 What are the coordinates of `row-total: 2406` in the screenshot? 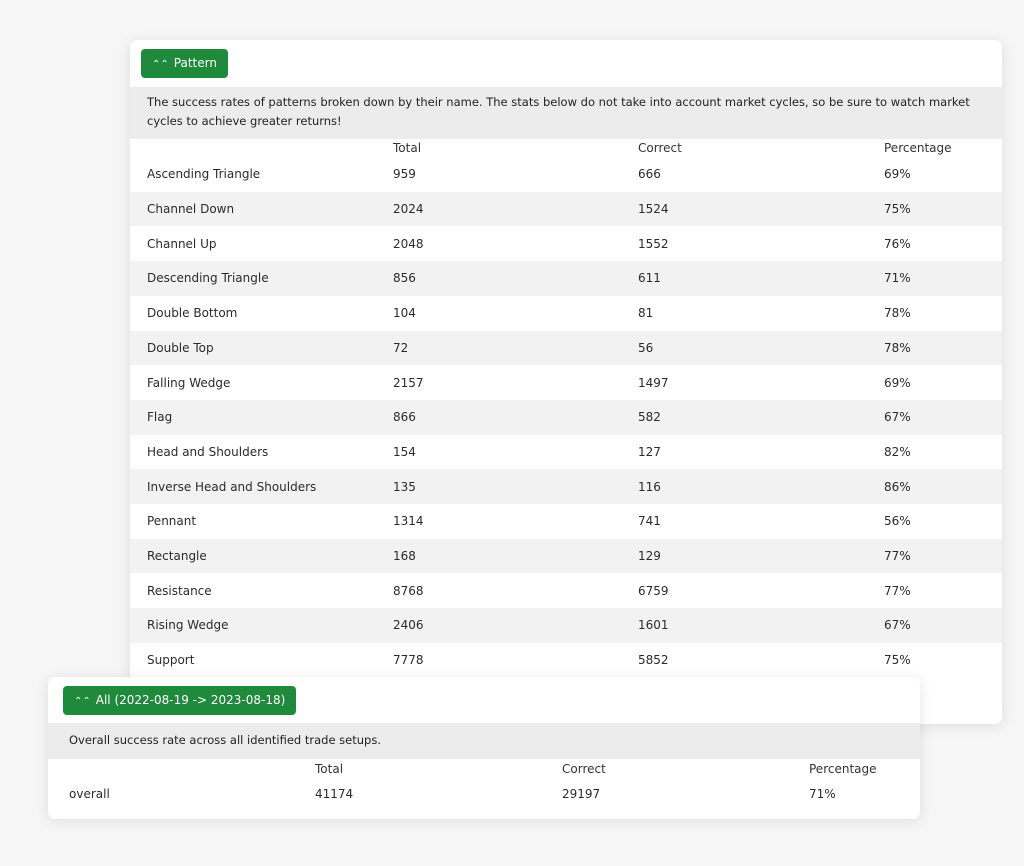 It's located at (408, 625).